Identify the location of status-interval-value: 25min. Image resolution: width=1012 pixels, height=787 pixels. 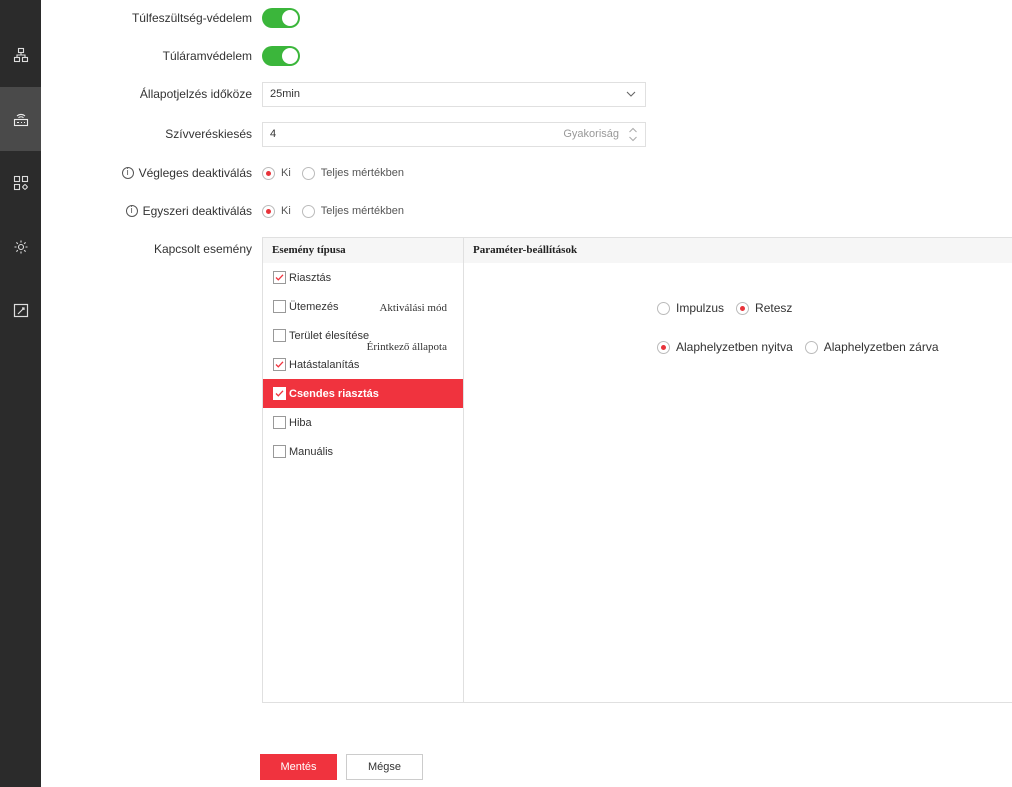
(285, 94).